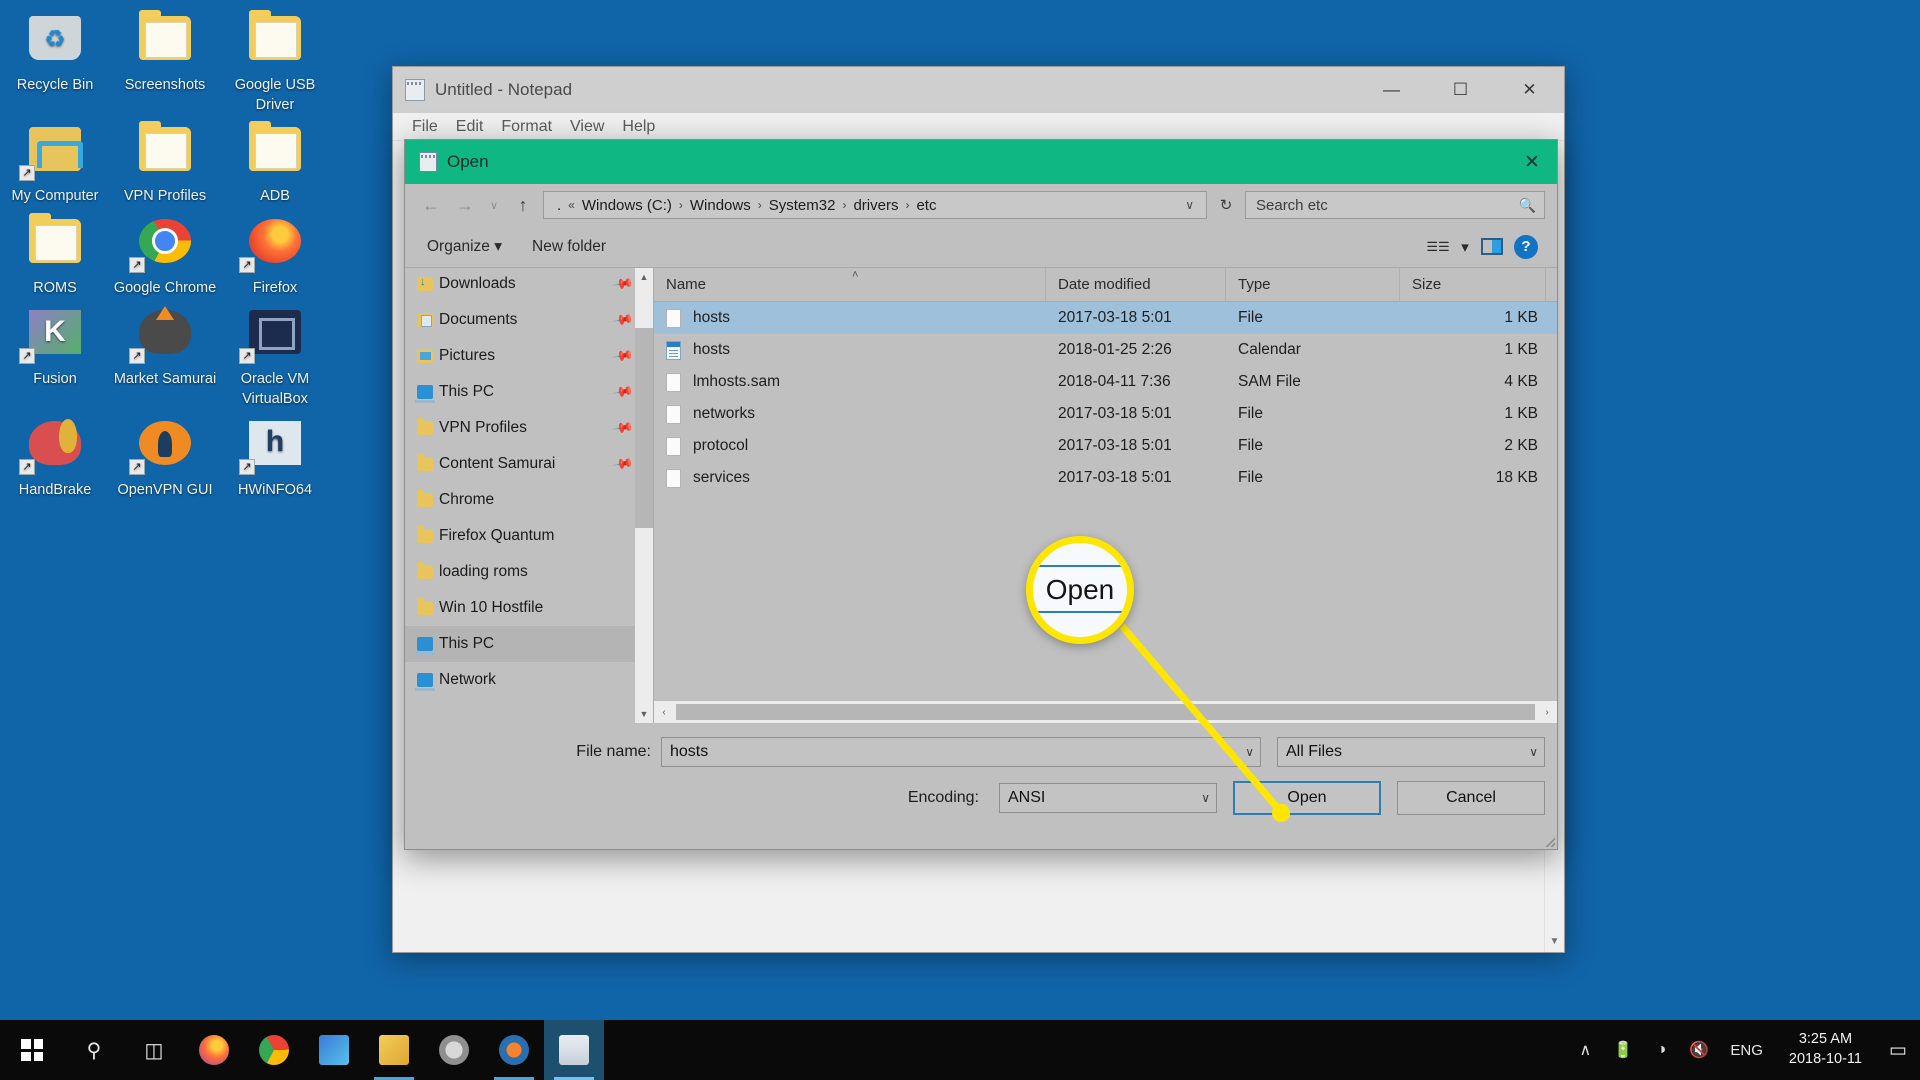  I want to click on view-mode-icon: ☰☰, so click(1438, 247).